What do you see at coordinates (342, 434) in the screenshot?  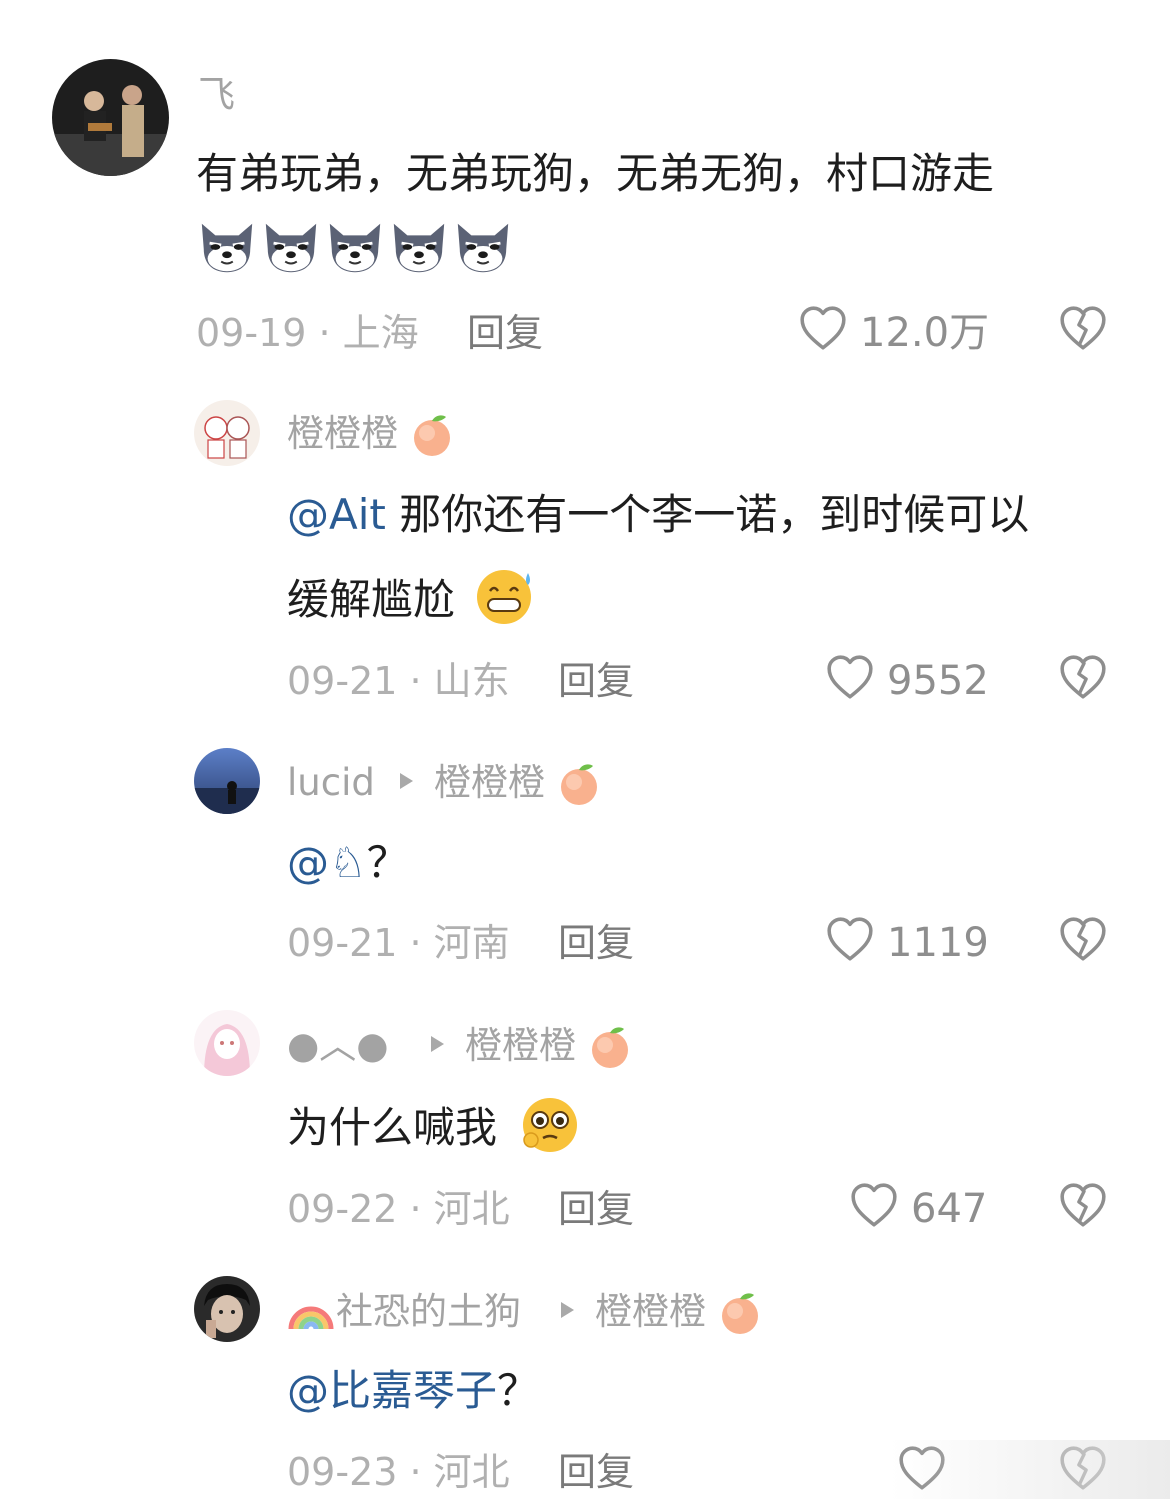 I see `comment-username: 橙橙橙` at bounding box center [342, 434].